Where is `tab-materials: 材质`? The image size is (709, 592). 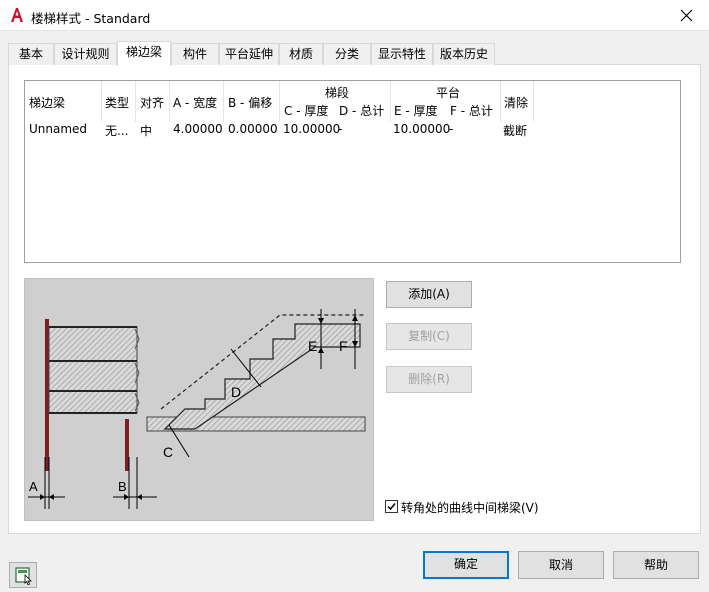
tab-materials: 材质 is located at coordinates (301, 54).